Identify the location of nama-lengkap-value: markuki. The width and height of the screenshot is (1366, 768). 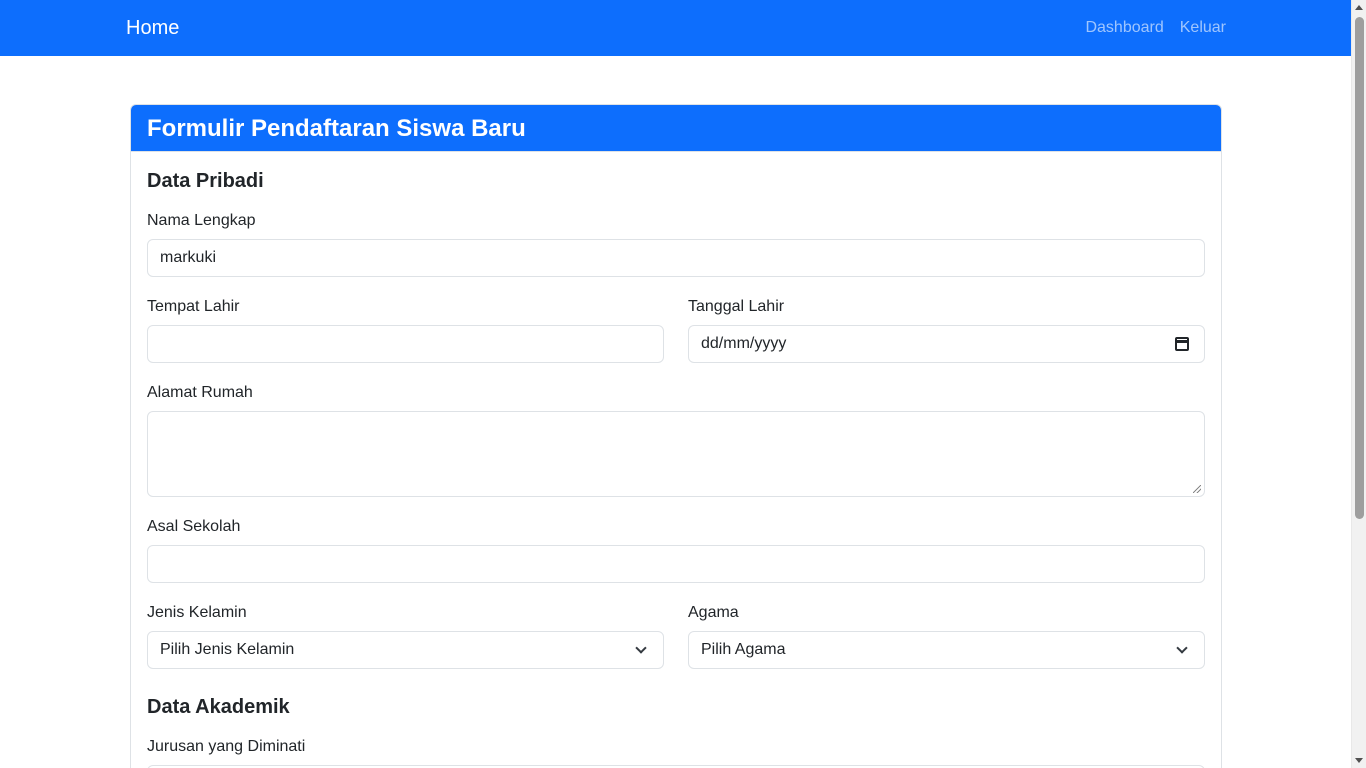
(188, 257).